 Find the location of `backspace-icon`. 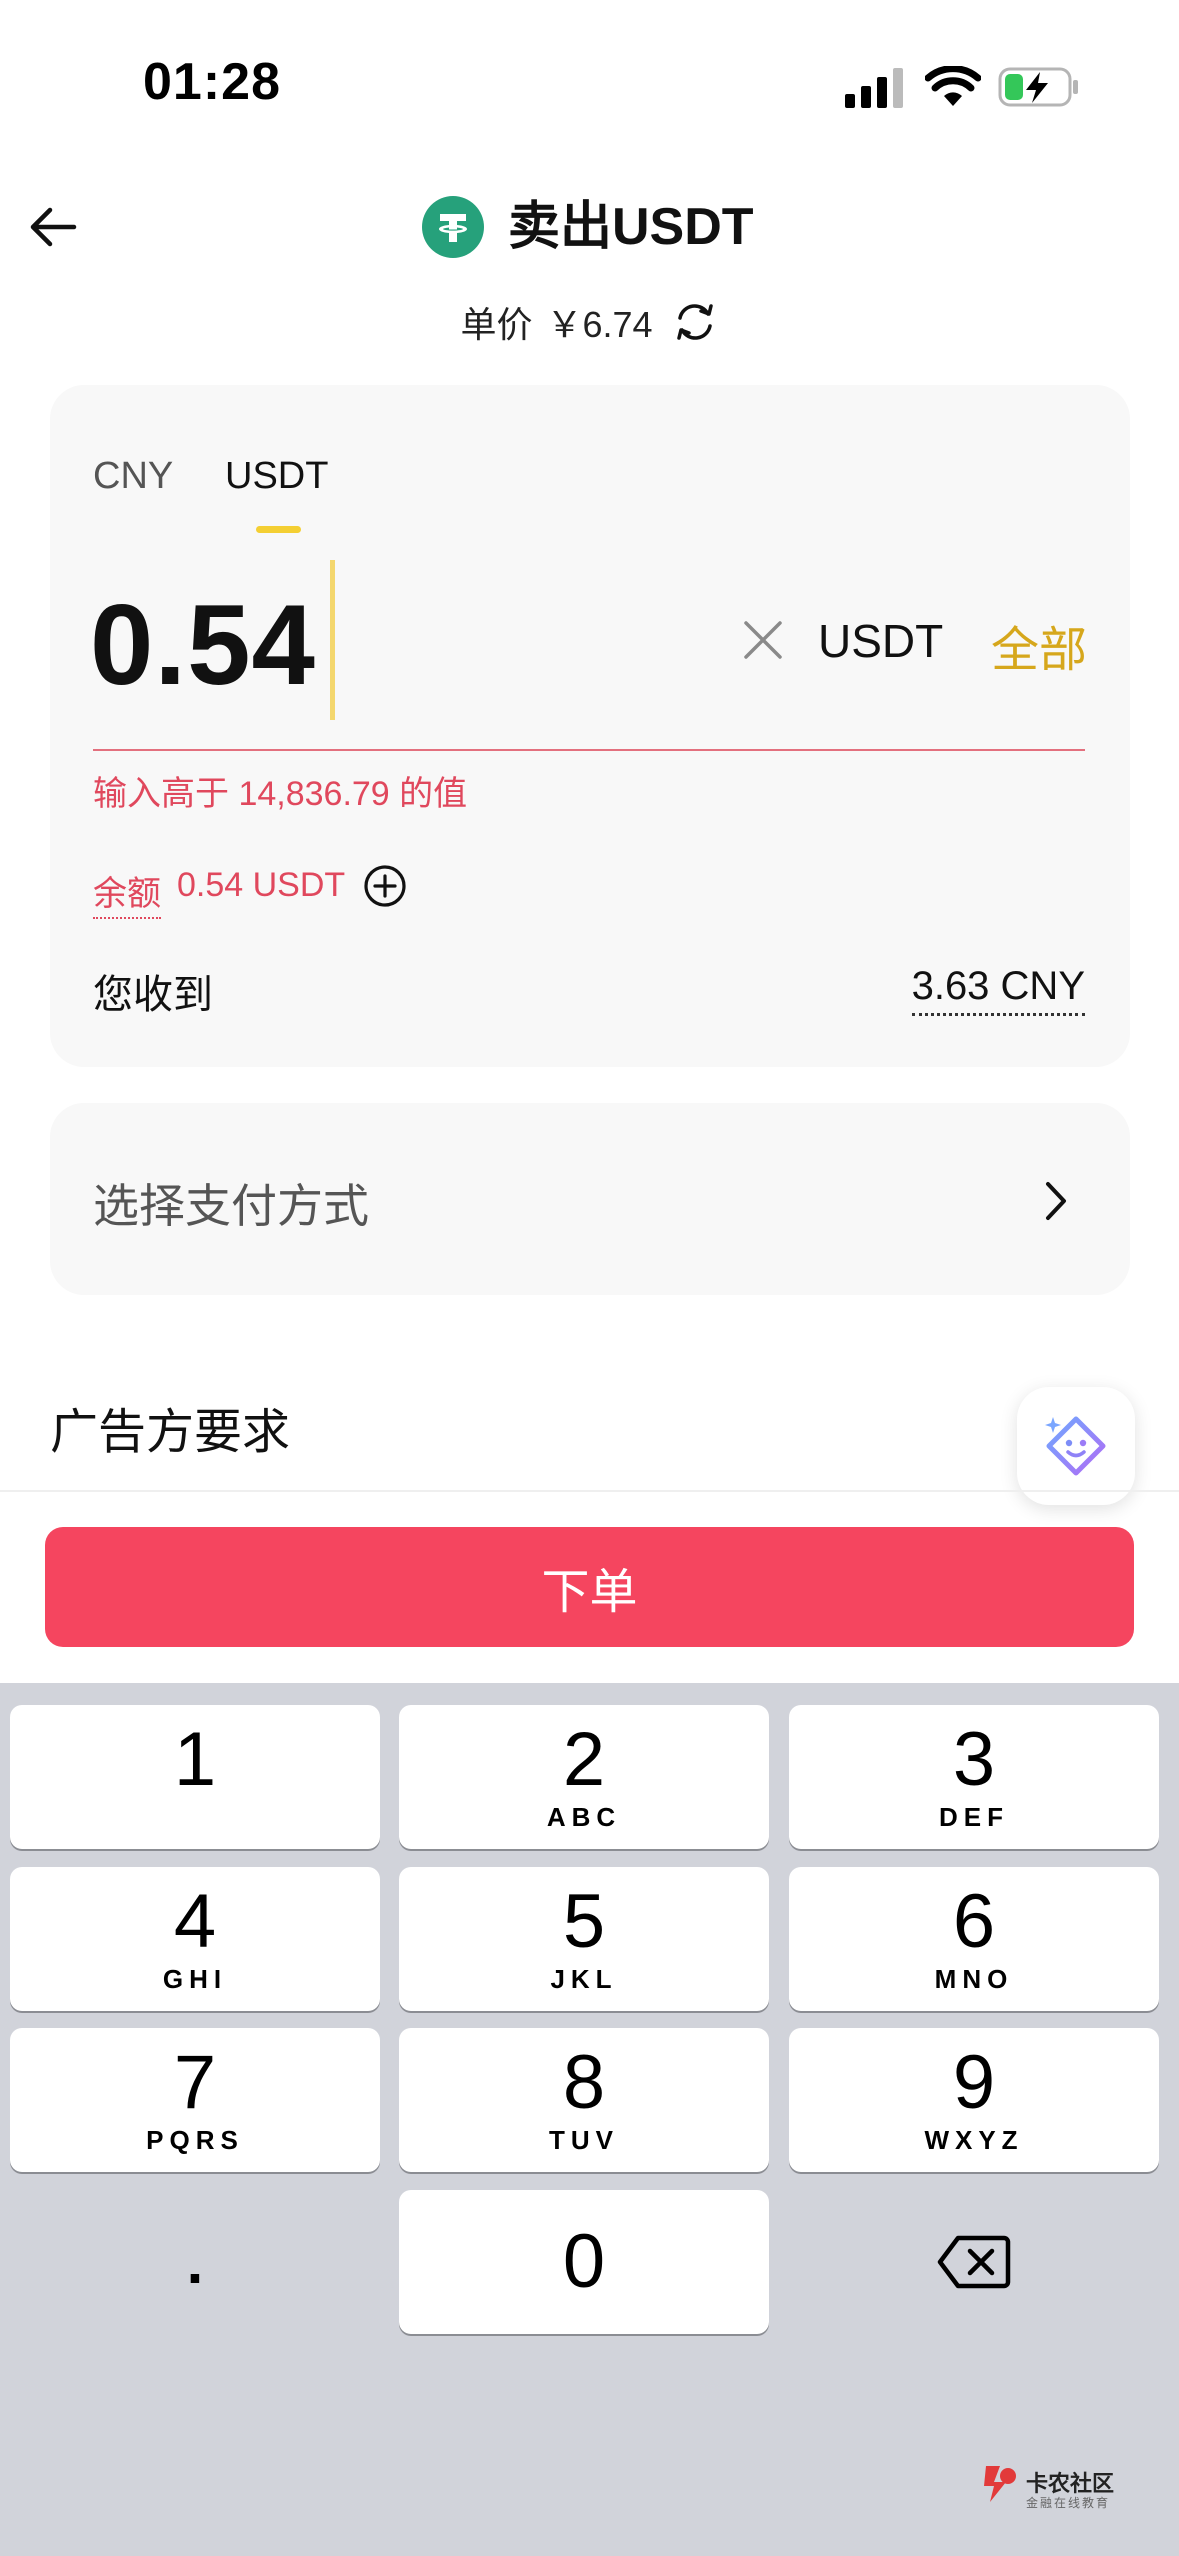

backspace-icon is located at coordinates (974, 2262).